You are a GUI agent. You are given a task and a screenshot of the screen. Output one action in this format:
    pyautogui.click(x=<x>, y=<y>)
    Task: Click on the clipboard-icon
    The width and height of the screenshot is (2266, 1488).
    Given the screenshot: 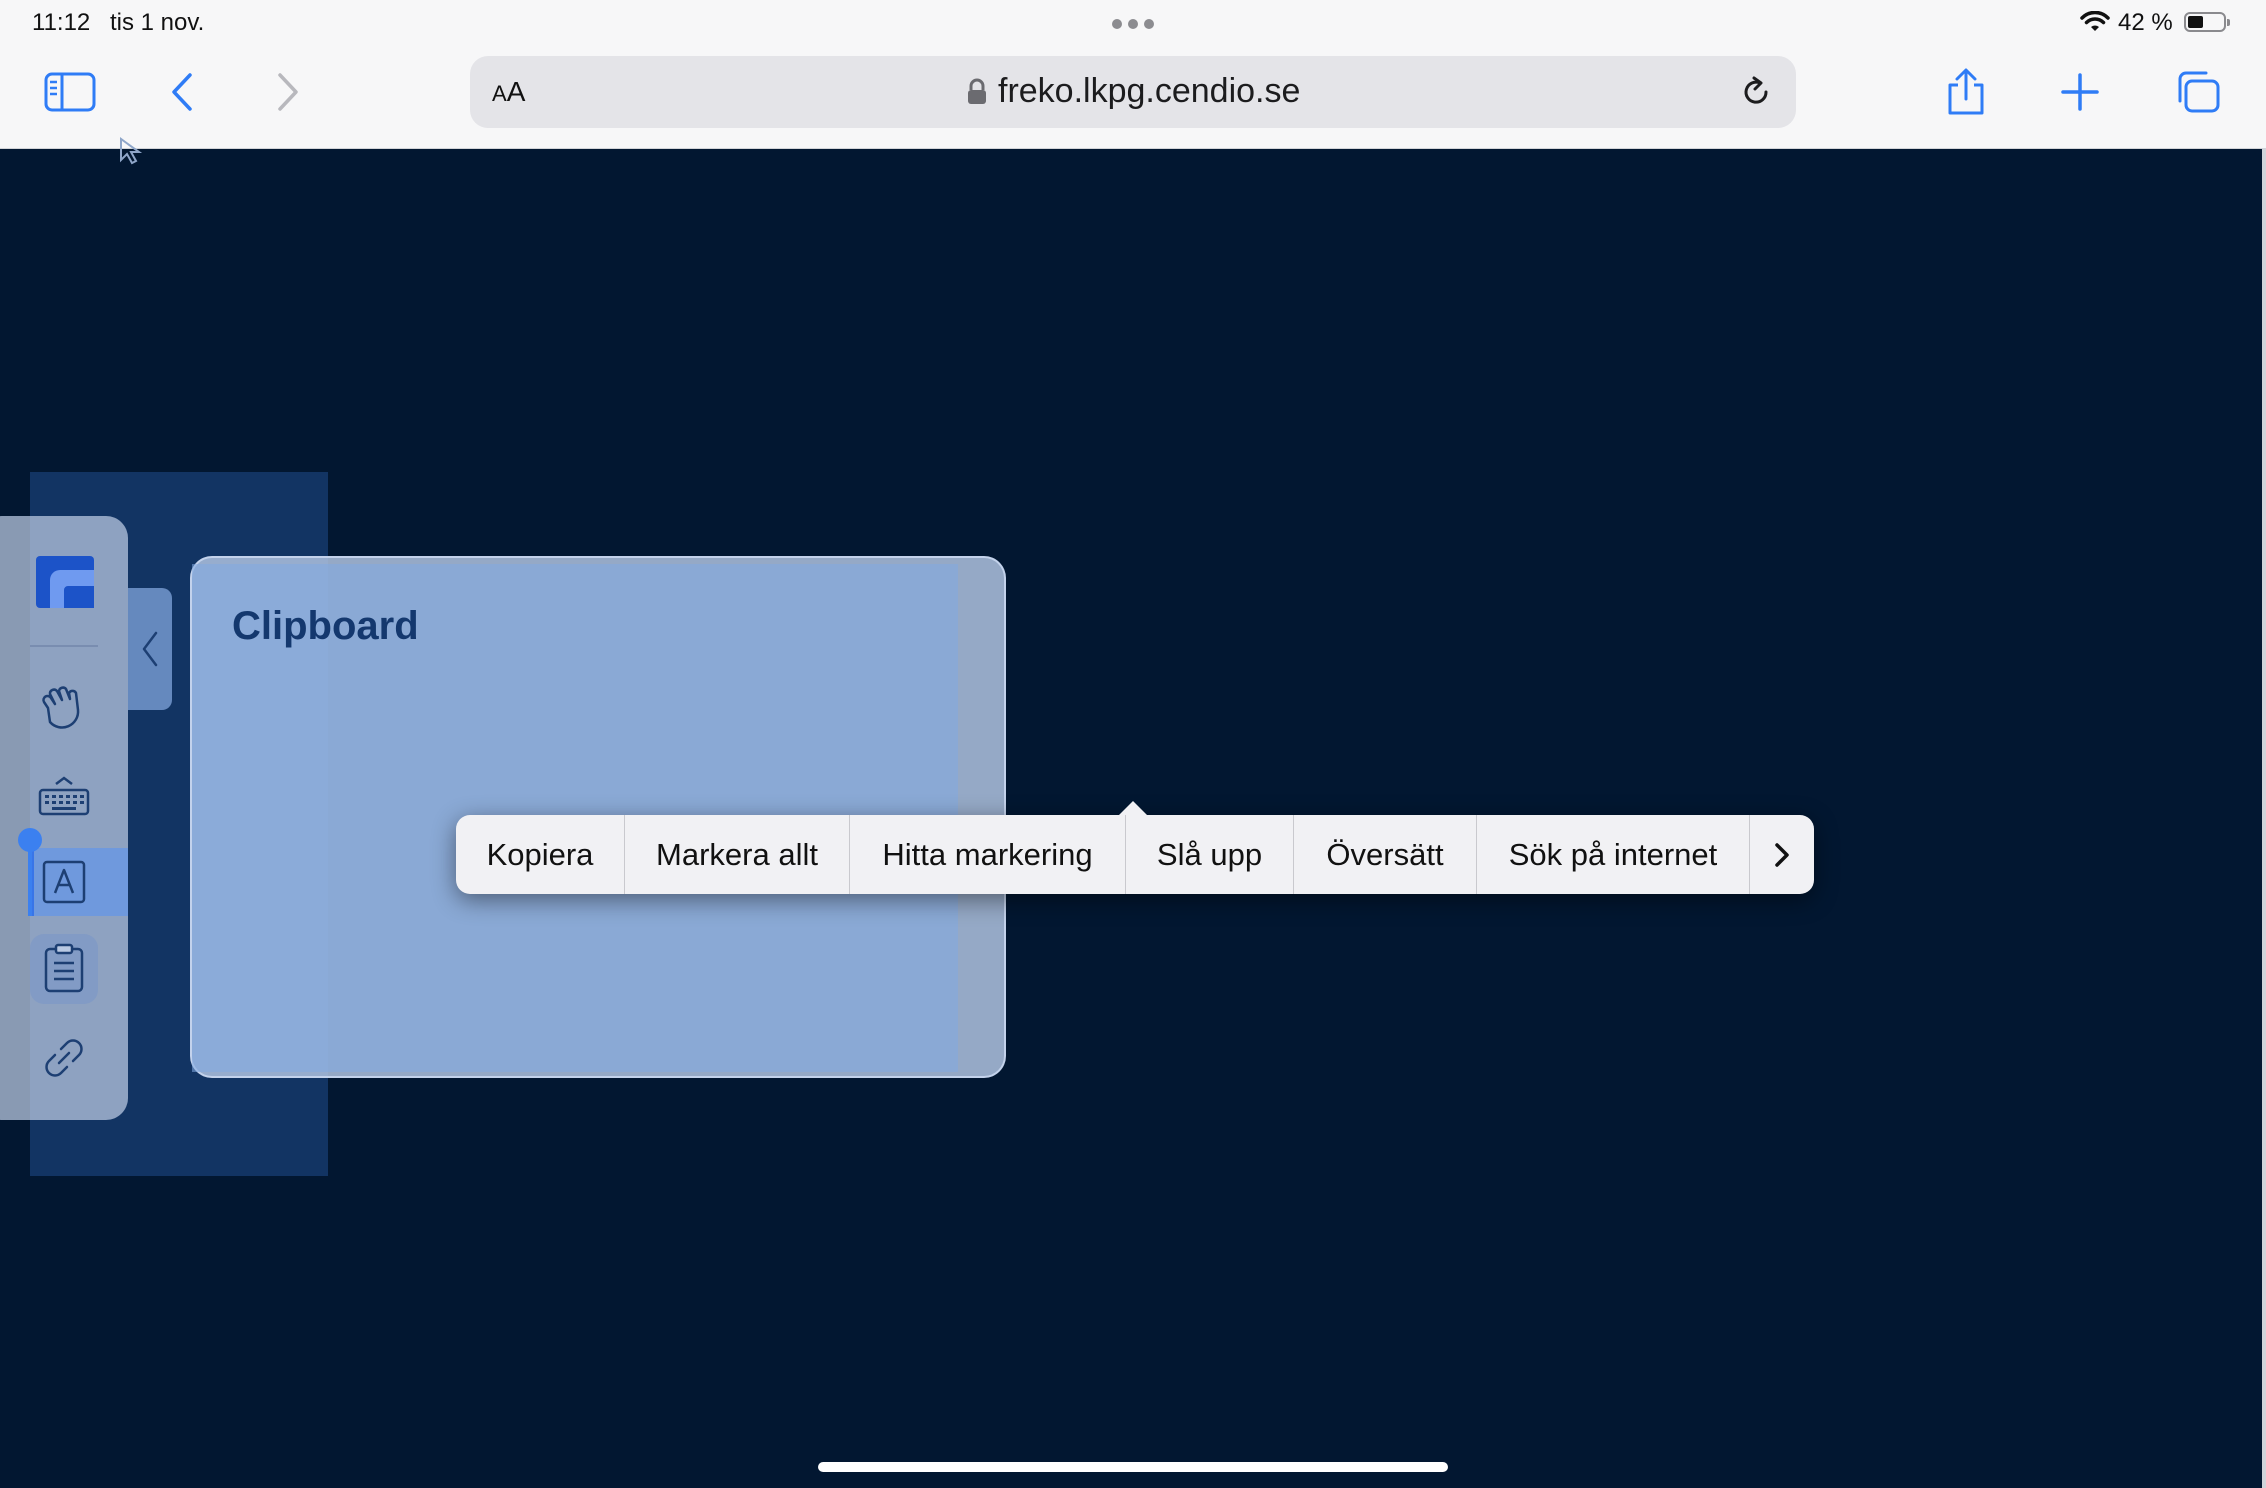 What is the action you would take?
    pyautogui.click(x=64, y=968)
    